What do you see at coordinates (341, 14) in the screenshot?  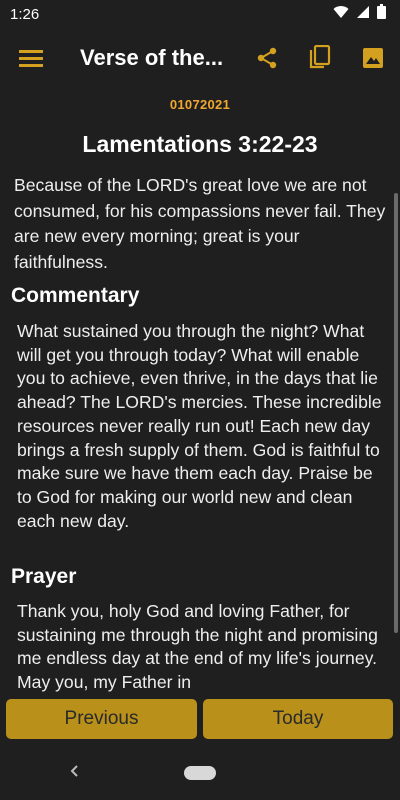 I see `wifi-icon` at bounding box center [341, 14].